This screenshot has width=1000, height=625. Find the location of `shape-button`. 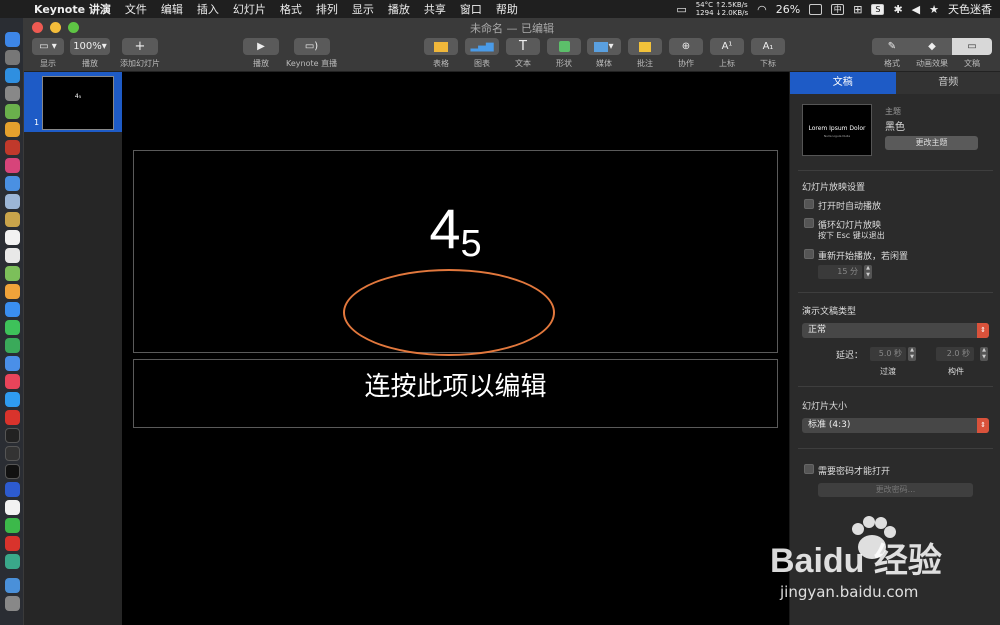

shape-button is located at coordinates (564, 46).